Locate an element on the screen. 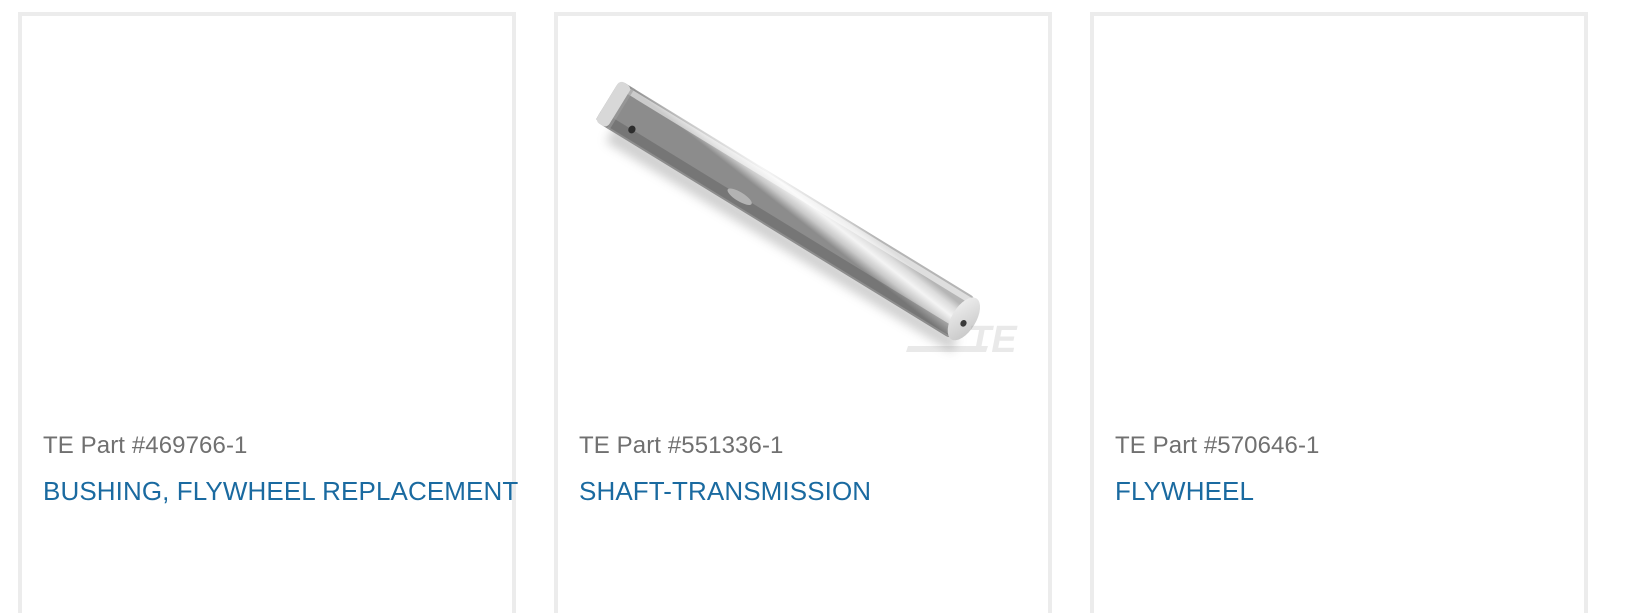 The image size is (1639, 613). part-number: TE Part #469766-1 is located at coordinates (145, 445).